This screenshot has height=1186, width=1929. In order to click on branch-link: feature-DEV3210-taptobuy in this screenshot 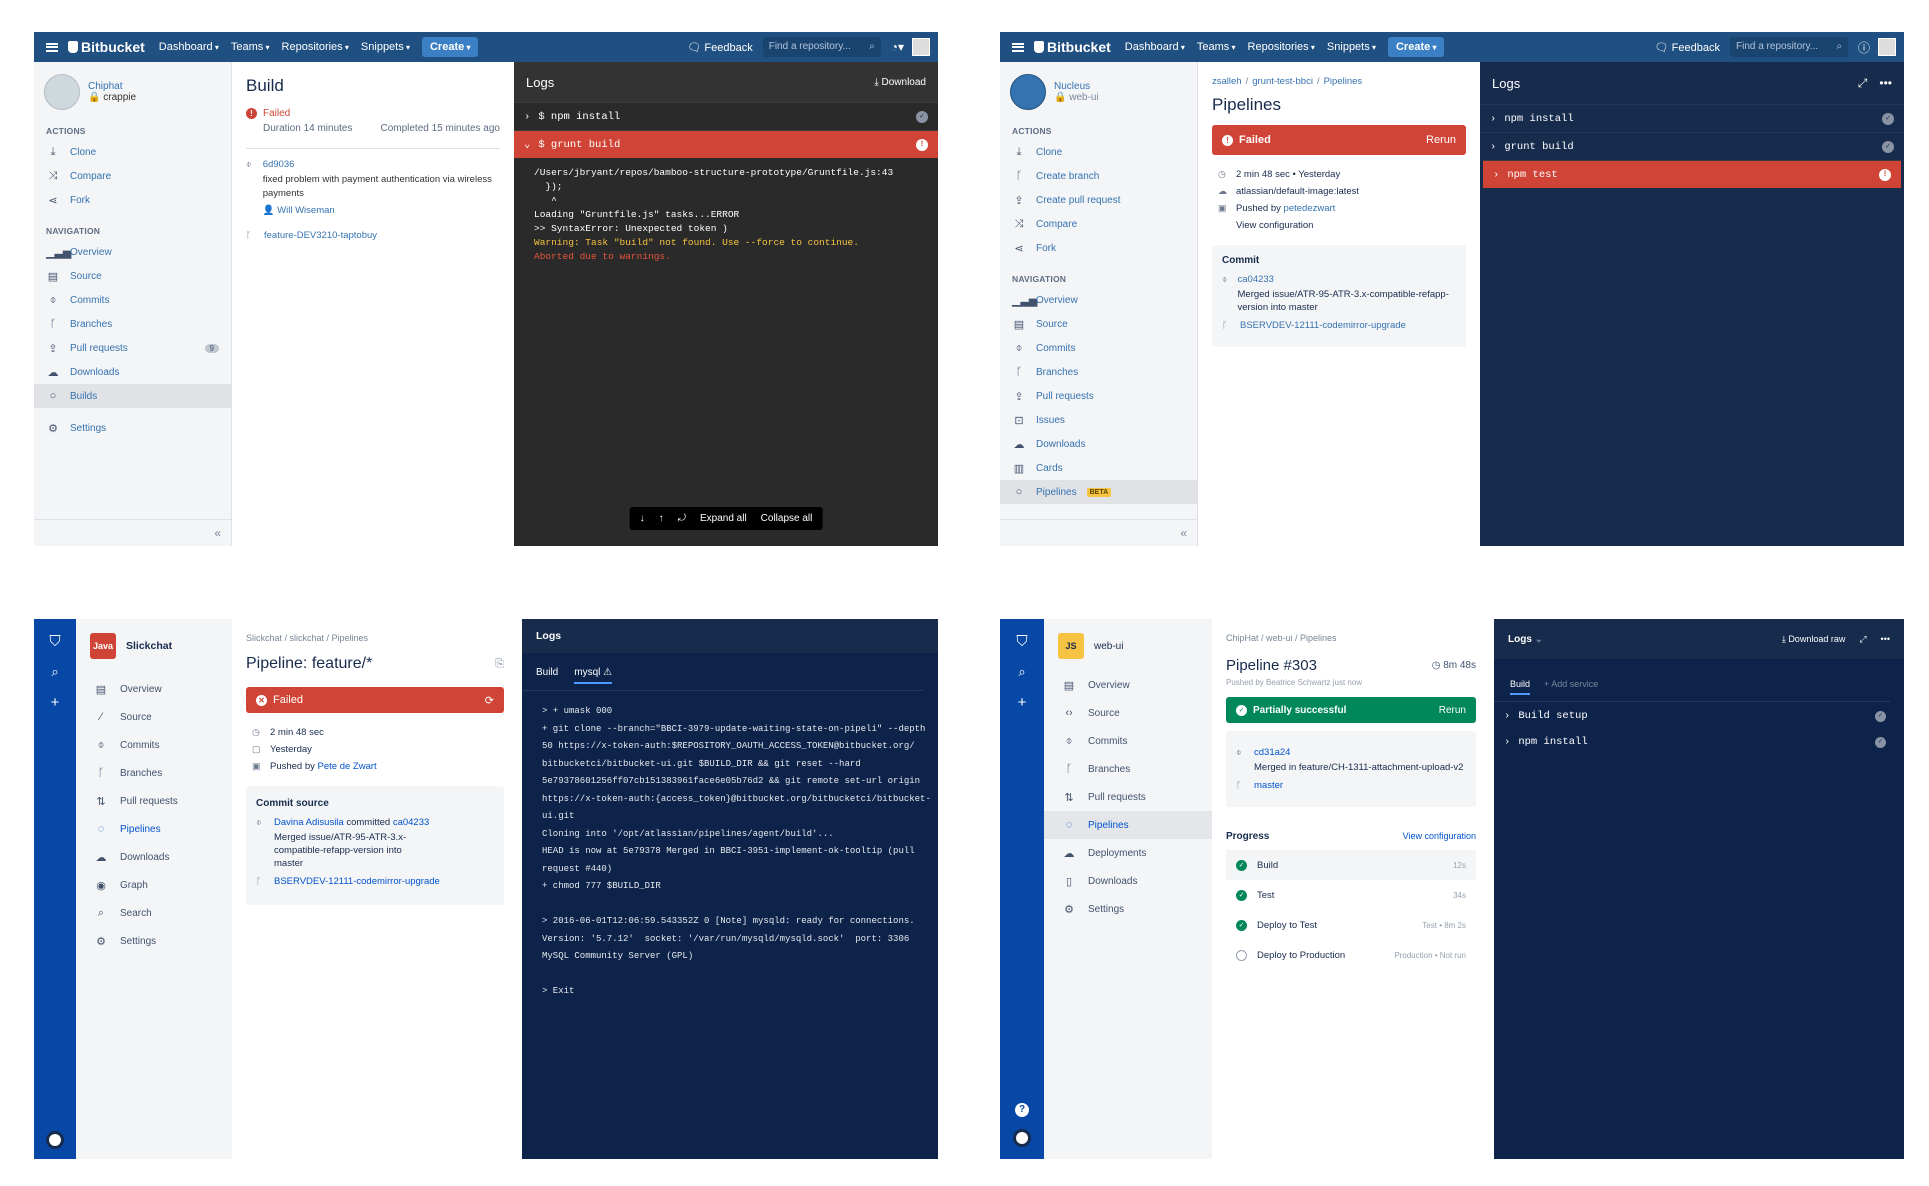, I will do `click(320, 235)`.